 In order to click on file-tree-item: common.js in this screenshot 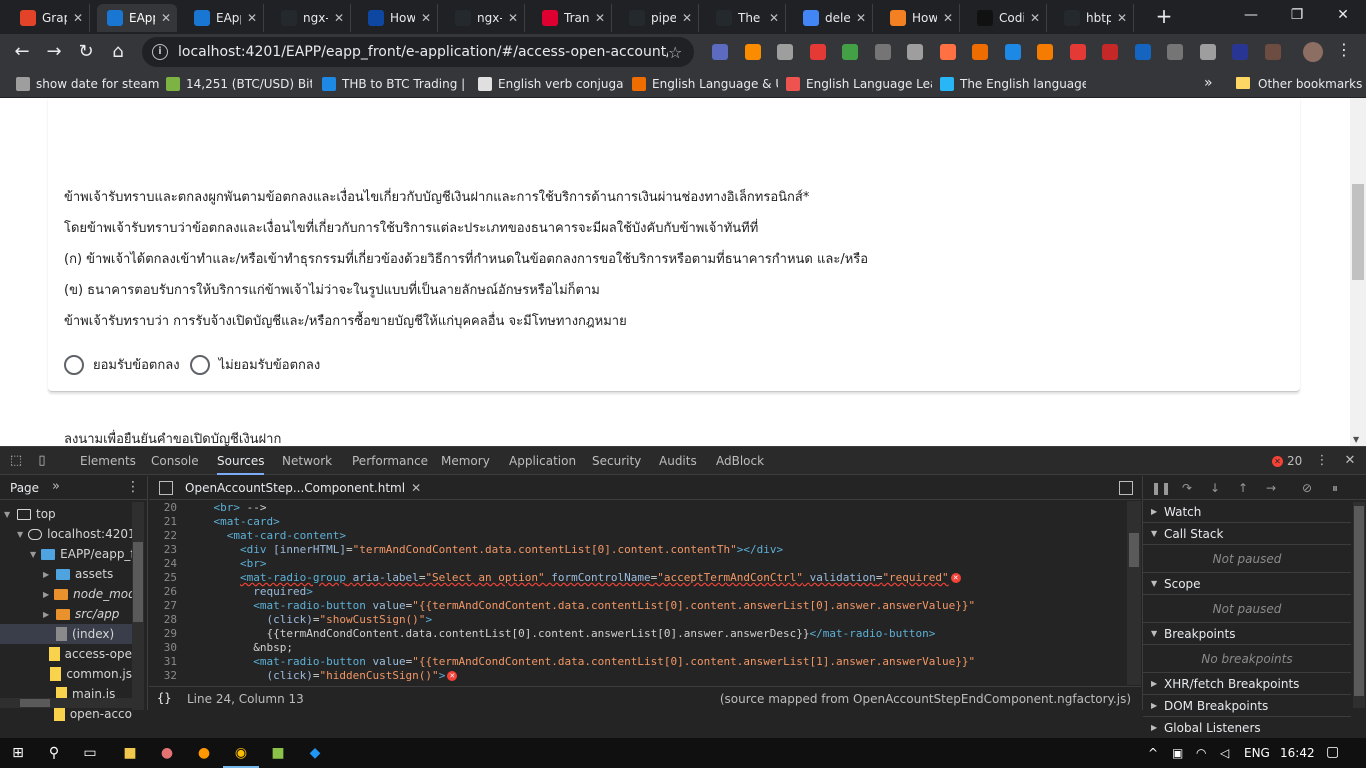, I will do `click(66, 674)`.